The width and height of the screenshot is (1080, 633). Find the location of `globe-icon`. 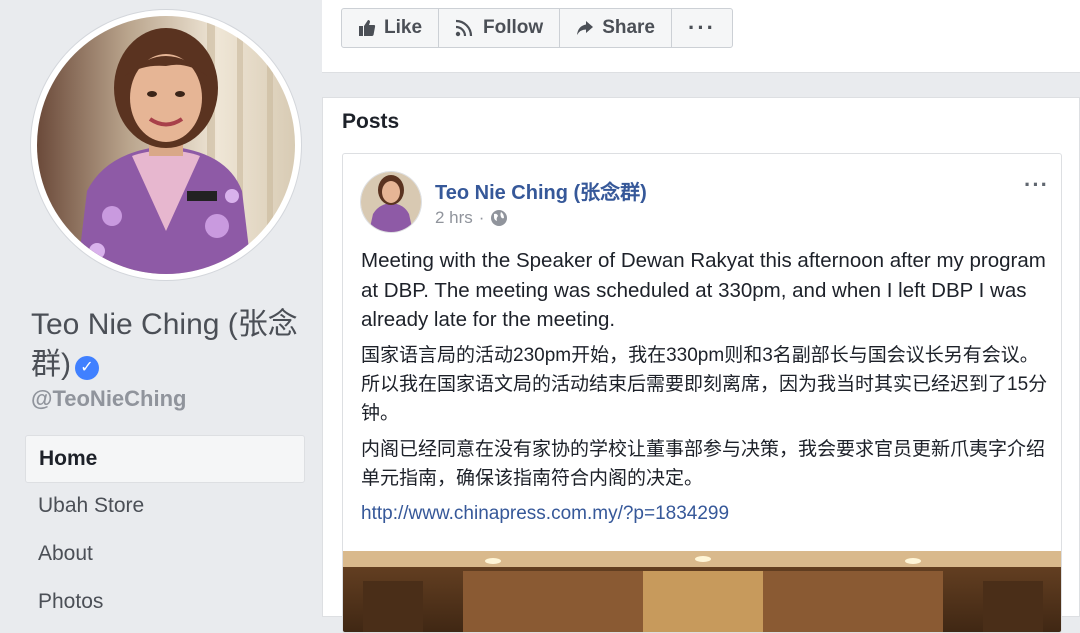

globe-icon is located at coordinates (499, 218).